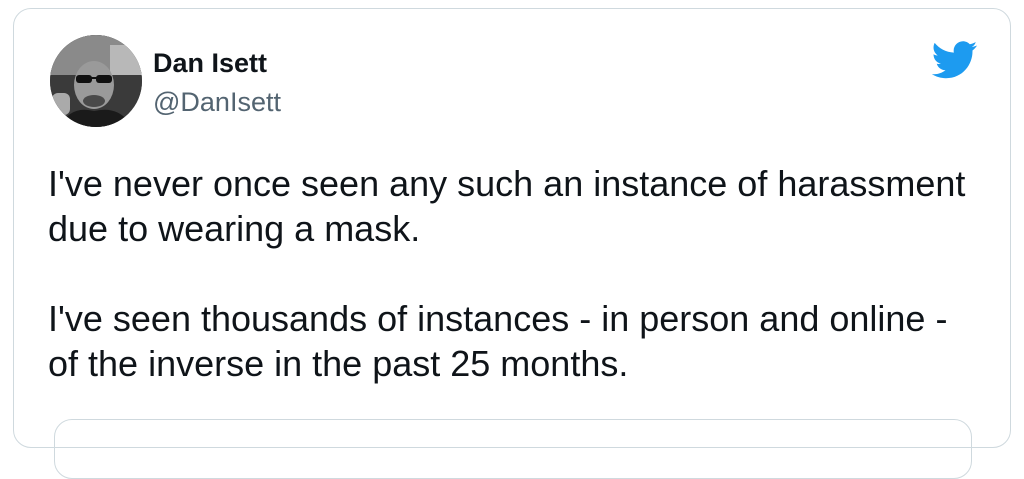 The image size is (1024, 479). I want to click on avatar-photo-icon, so click(96, 81).